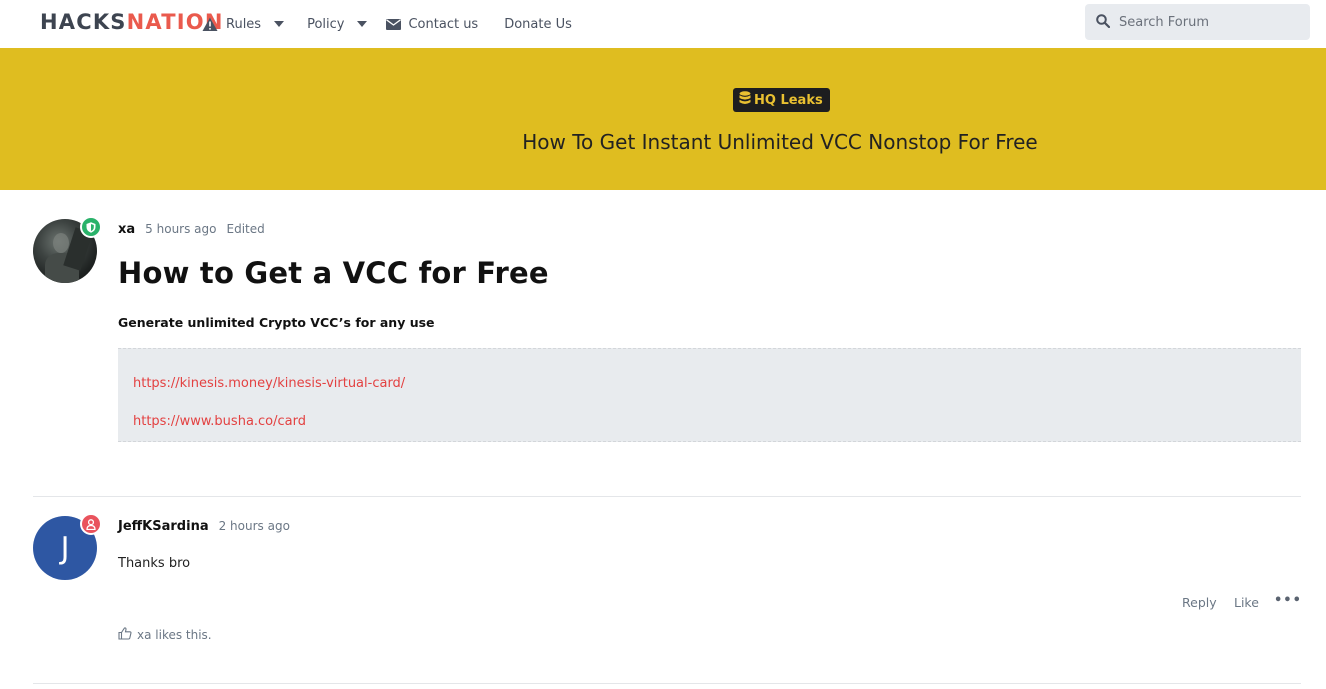  Describe the element at coordinates (126, 229) in the screenshot. I see `post-author: xa` at that location.